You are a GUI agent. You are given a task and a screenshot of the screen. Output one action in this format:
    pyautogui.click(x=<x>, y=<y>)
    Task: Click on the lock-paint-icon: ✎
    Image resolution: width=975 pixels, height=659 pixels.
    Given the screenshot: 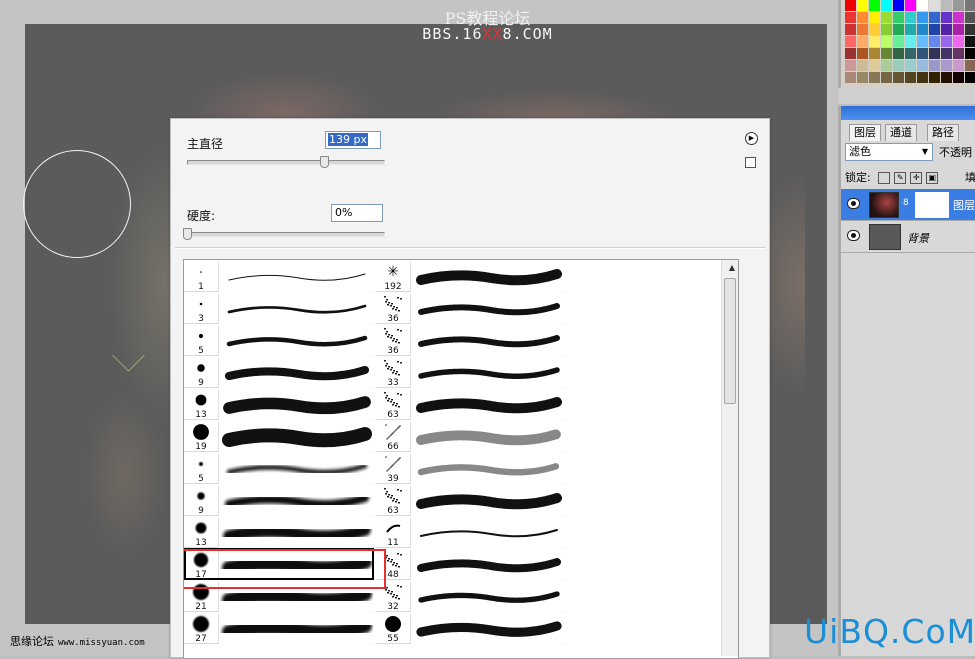 What is the action you would take?
    pyautogui.click(x=900, y=178)
    